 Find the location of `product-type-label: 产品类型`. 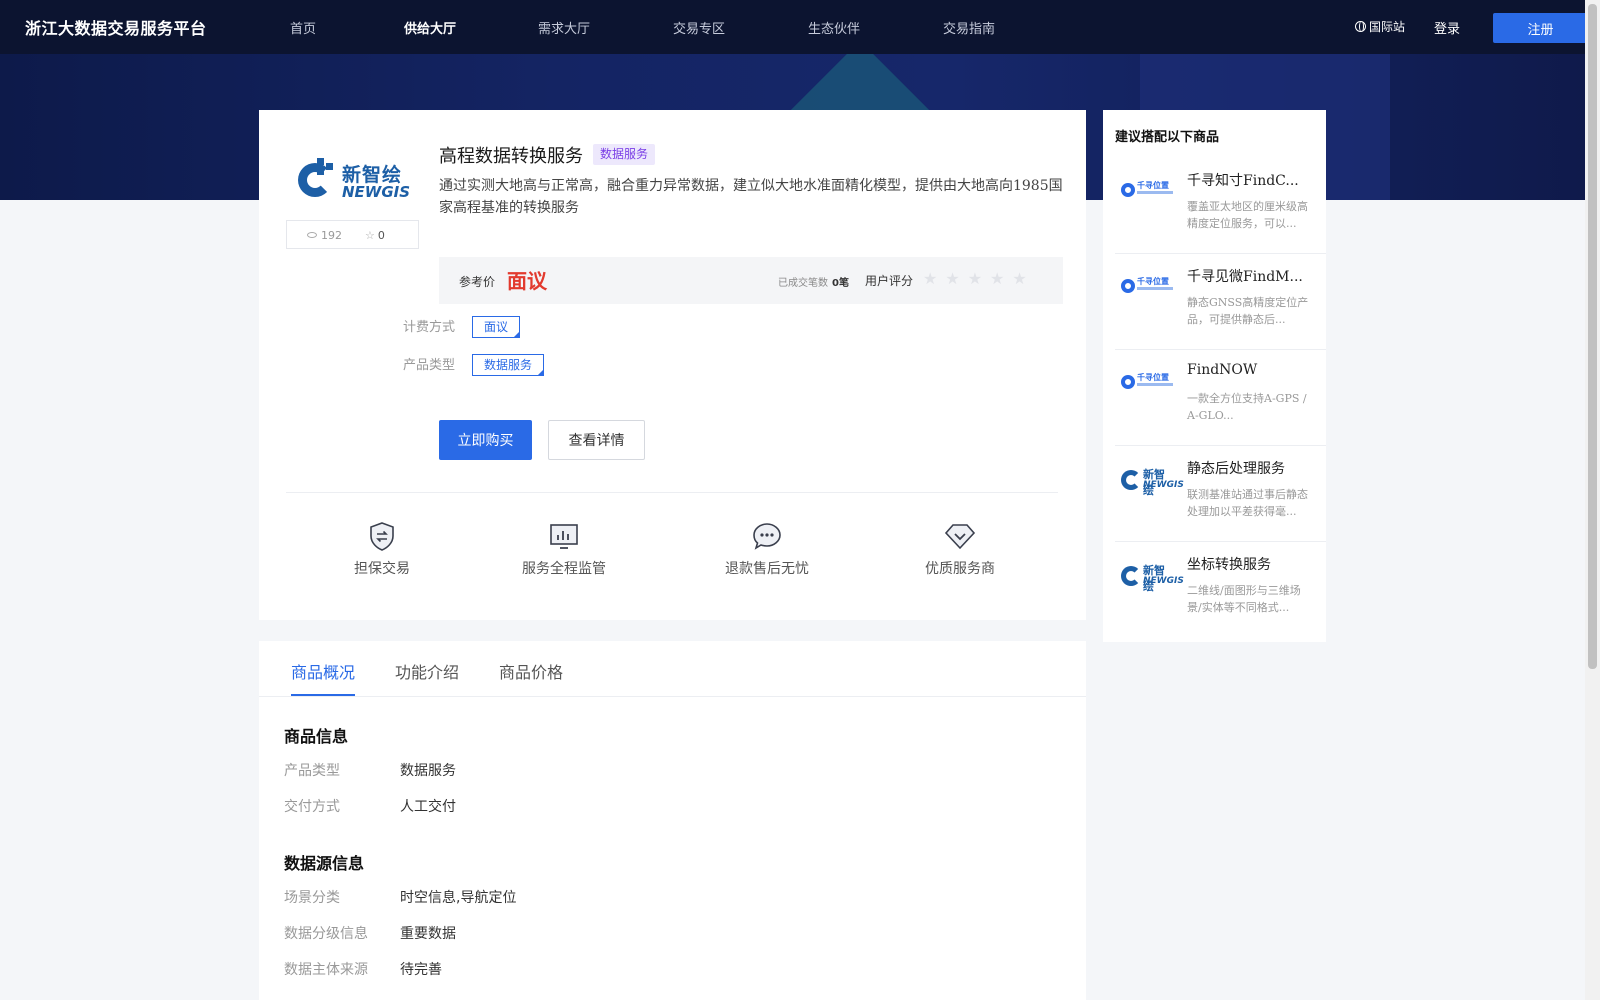

product-type-label: 产品类型 is located at coordinates (429, 365).